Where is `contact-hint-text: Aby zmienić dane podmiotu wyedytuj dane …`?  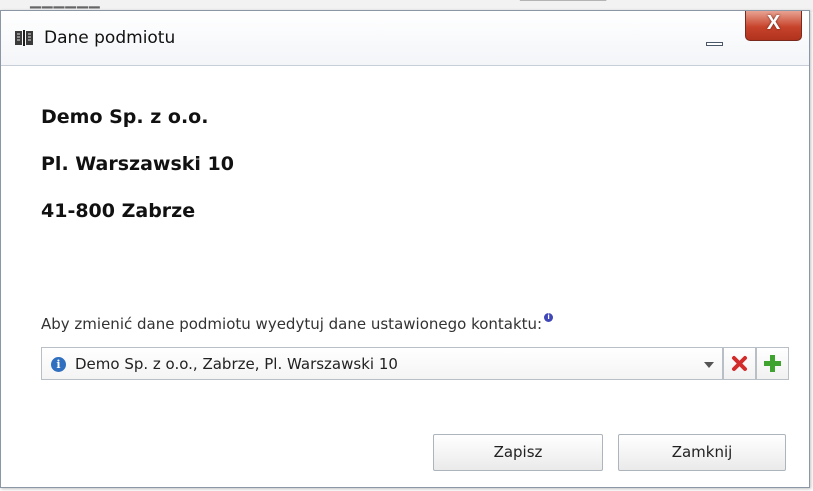
contact-hint-text: Aby zmienić dane podmiotu wyedytuj dane … is located at coordinates (292, 324).